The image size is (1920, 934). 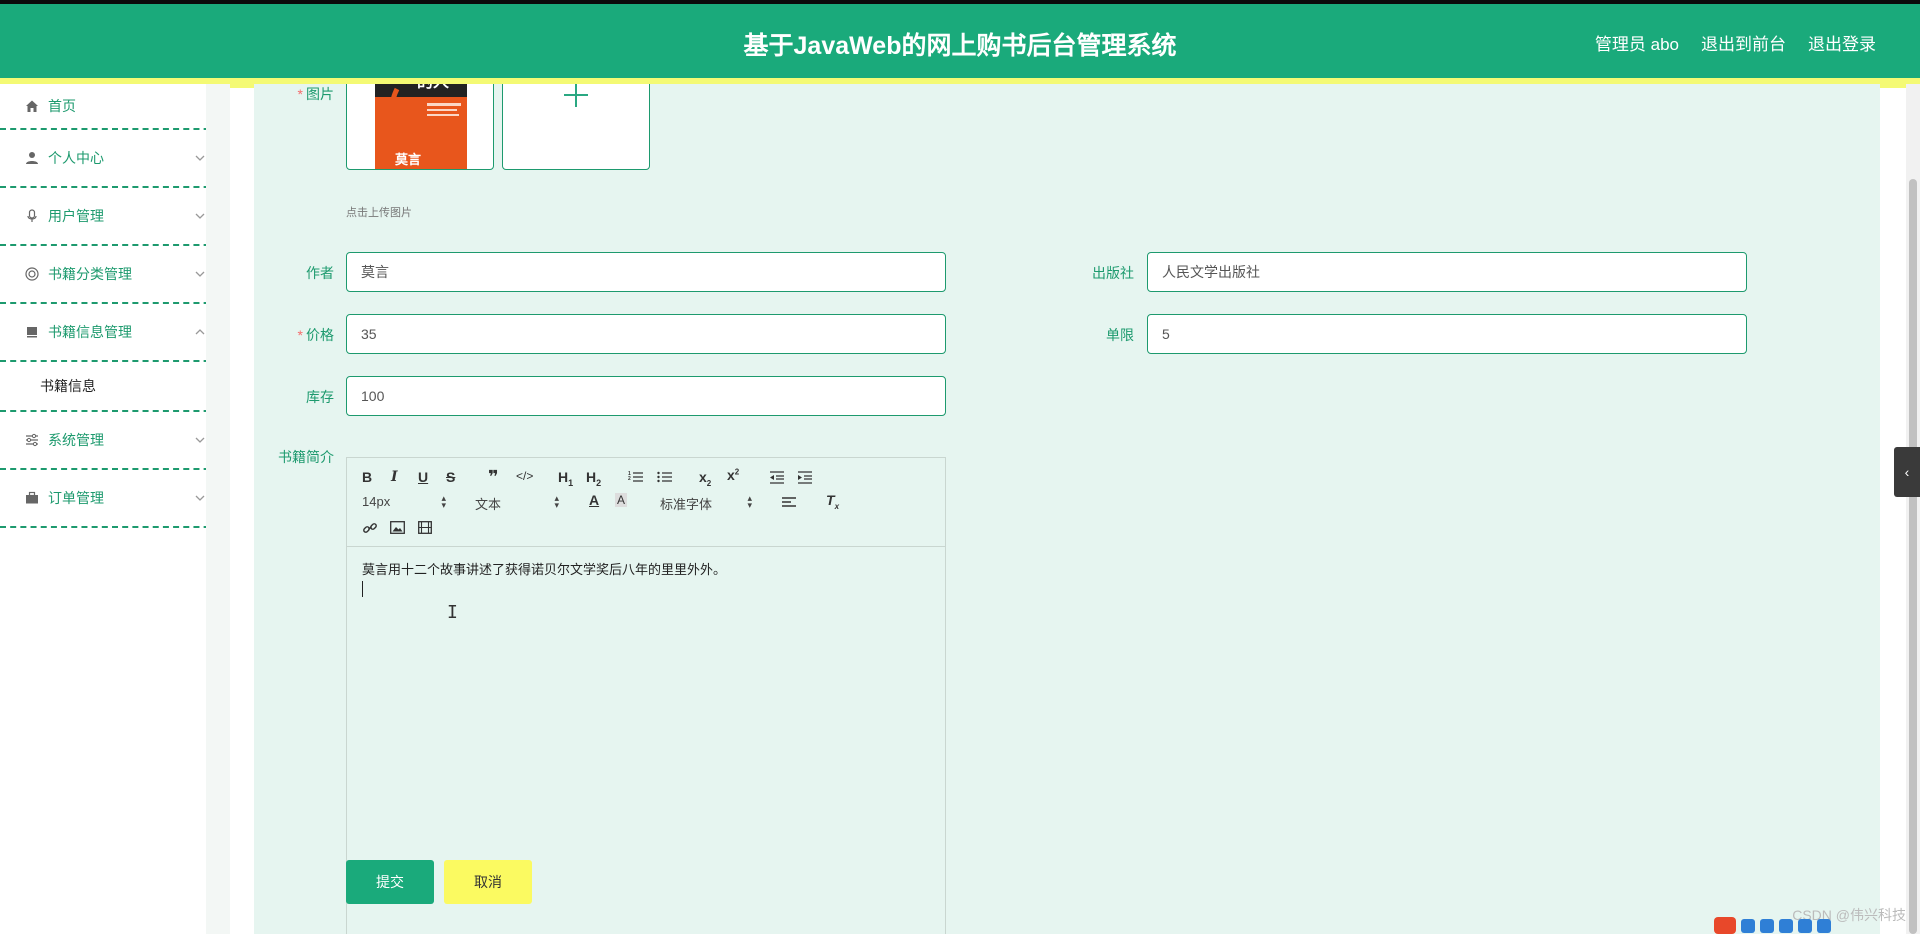 What do you see at coordinates (373, 396) in the screenshot?
I see `stock-value: 100` at bounding box center [373, 396].